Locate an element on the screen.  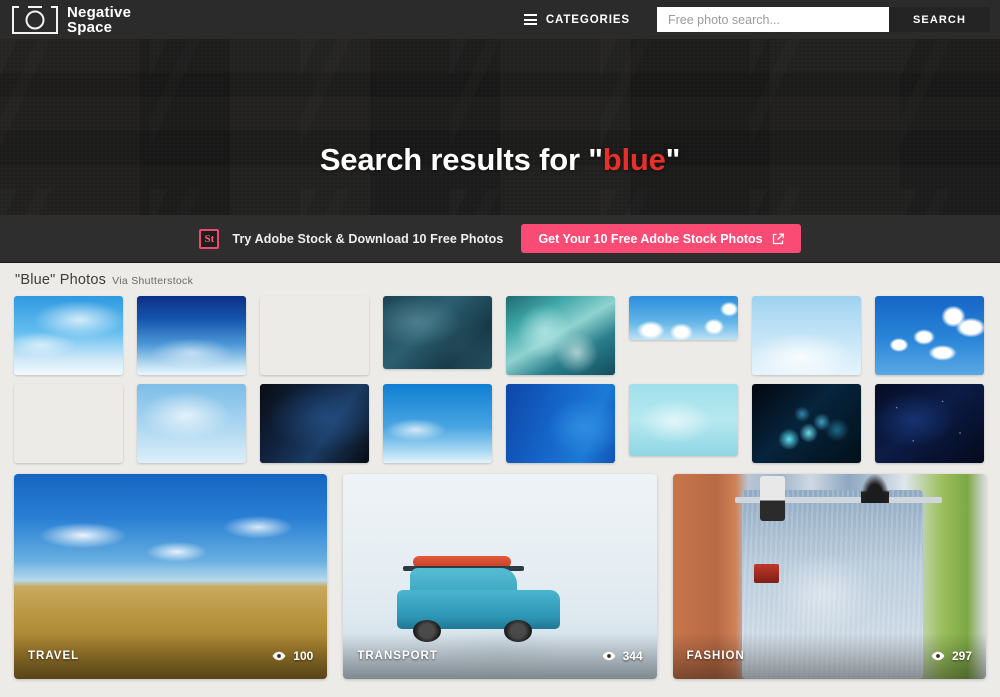
card-category: TRAVEL is located at coordinates (54, 656).